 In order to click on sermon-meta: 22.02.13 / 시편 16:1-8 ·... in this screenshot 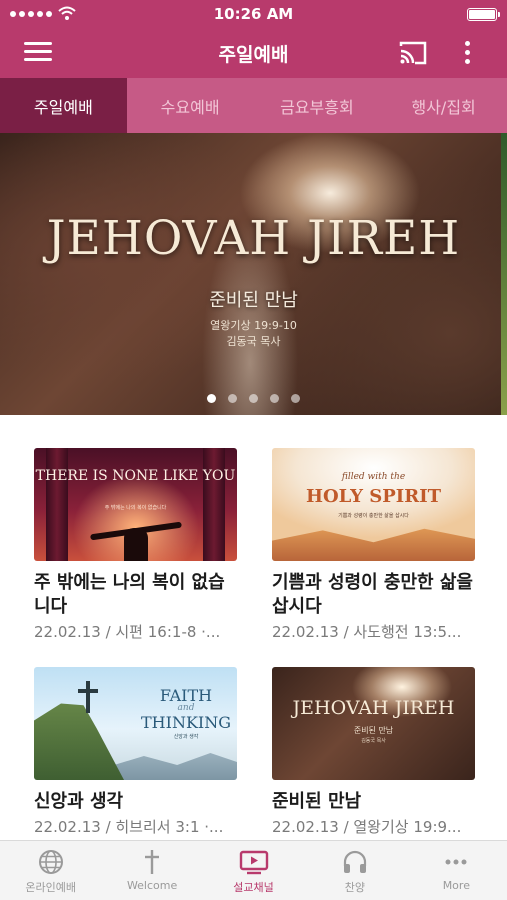, I will do `click(127, 632)`.